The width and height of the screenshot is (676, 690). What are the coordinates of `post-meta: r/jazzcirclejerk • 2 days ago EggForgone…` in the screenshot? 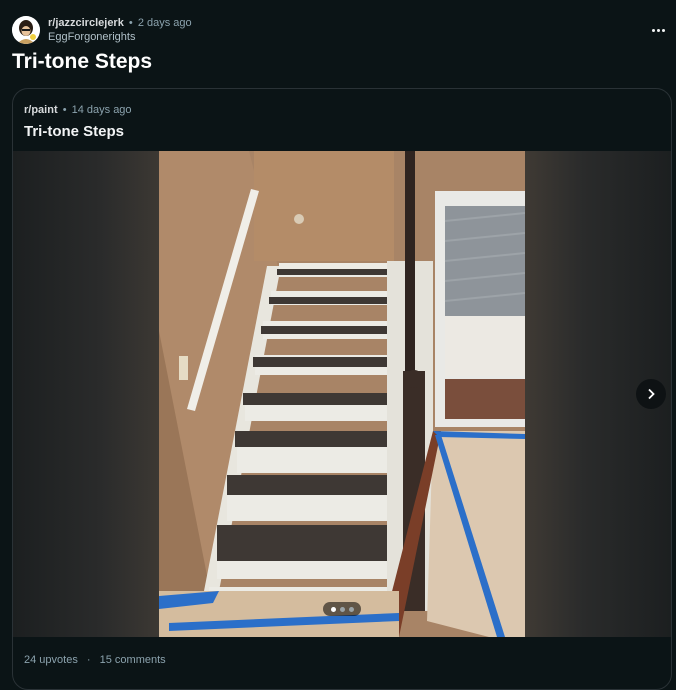 It's located at (120, 30).